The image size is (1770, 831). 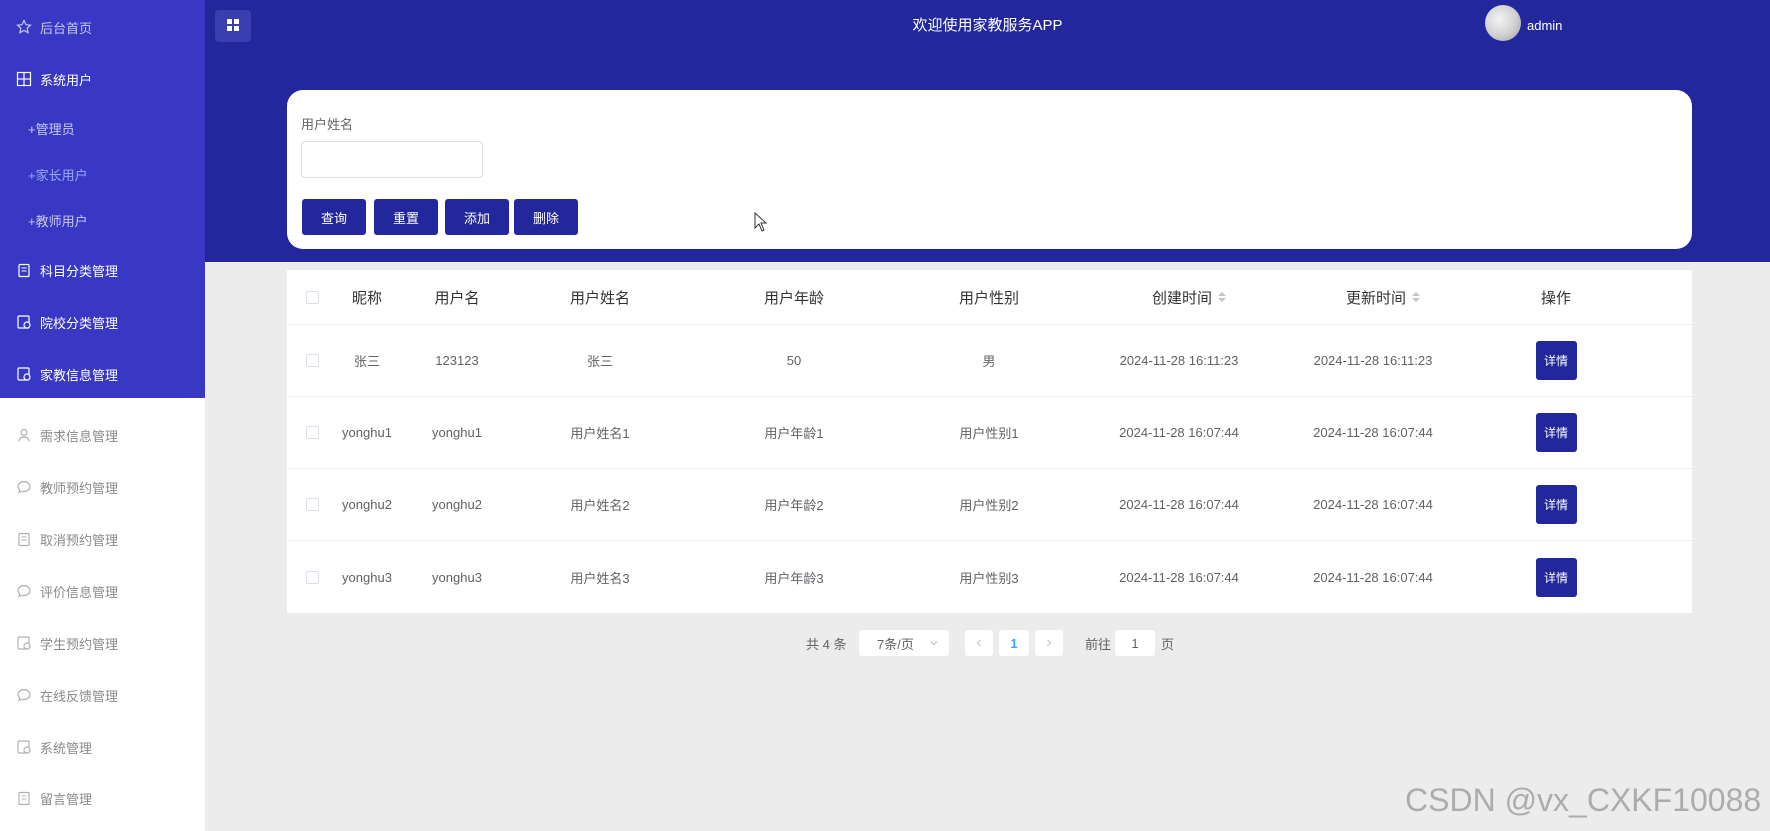 What do you see at coordinates (1503, 23) in the screenshot?
I see `avatar` at bounding box center [1503, 23].